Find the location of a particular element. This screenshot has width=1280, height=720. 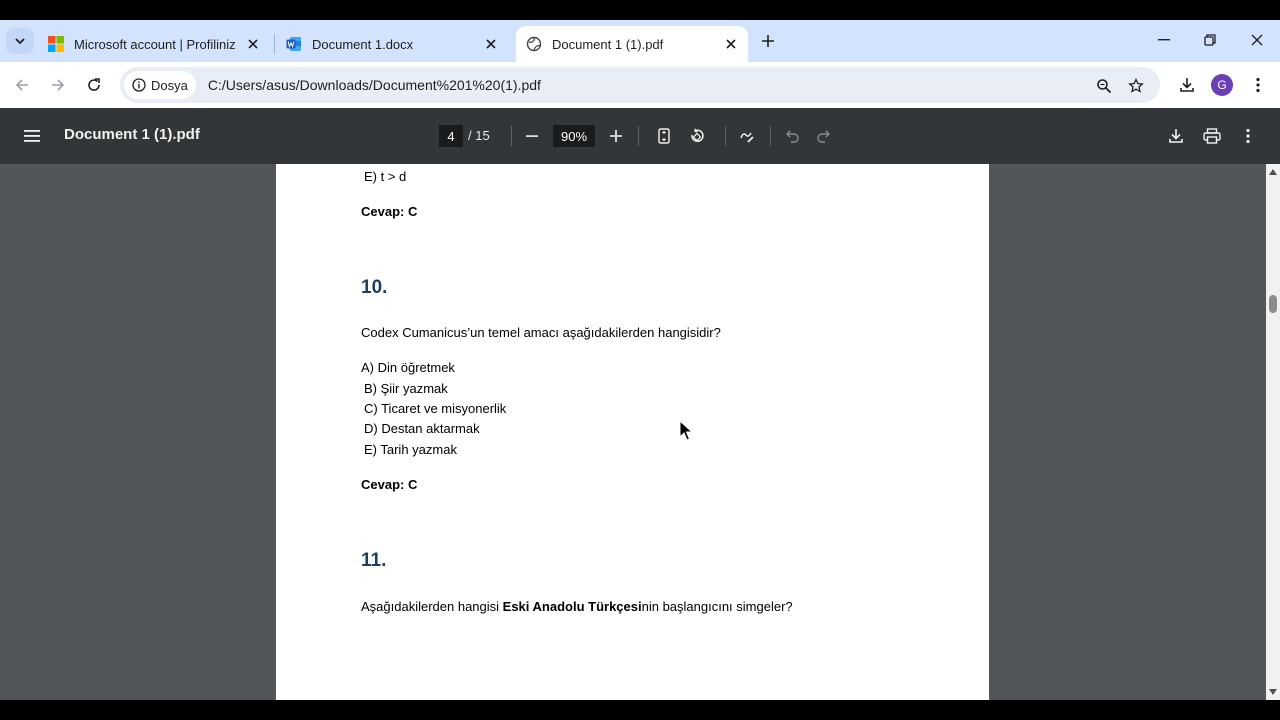

minimize-icon is located at coordinates (1164, 40).